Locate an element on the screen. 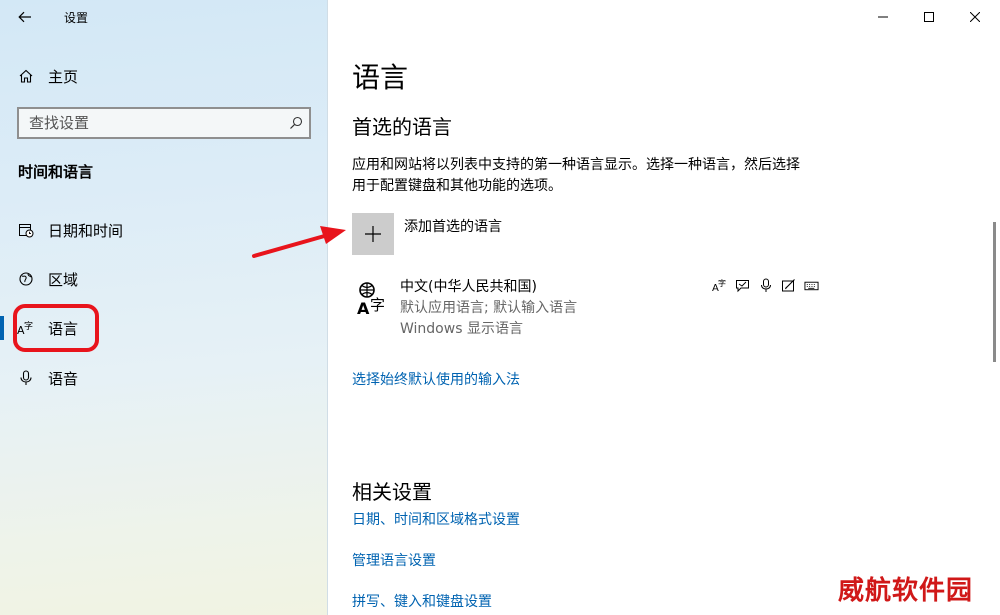  spelling-typing-keyboard-link: 拼写、键入和键盘设置 is located at coordinates (422, 601).